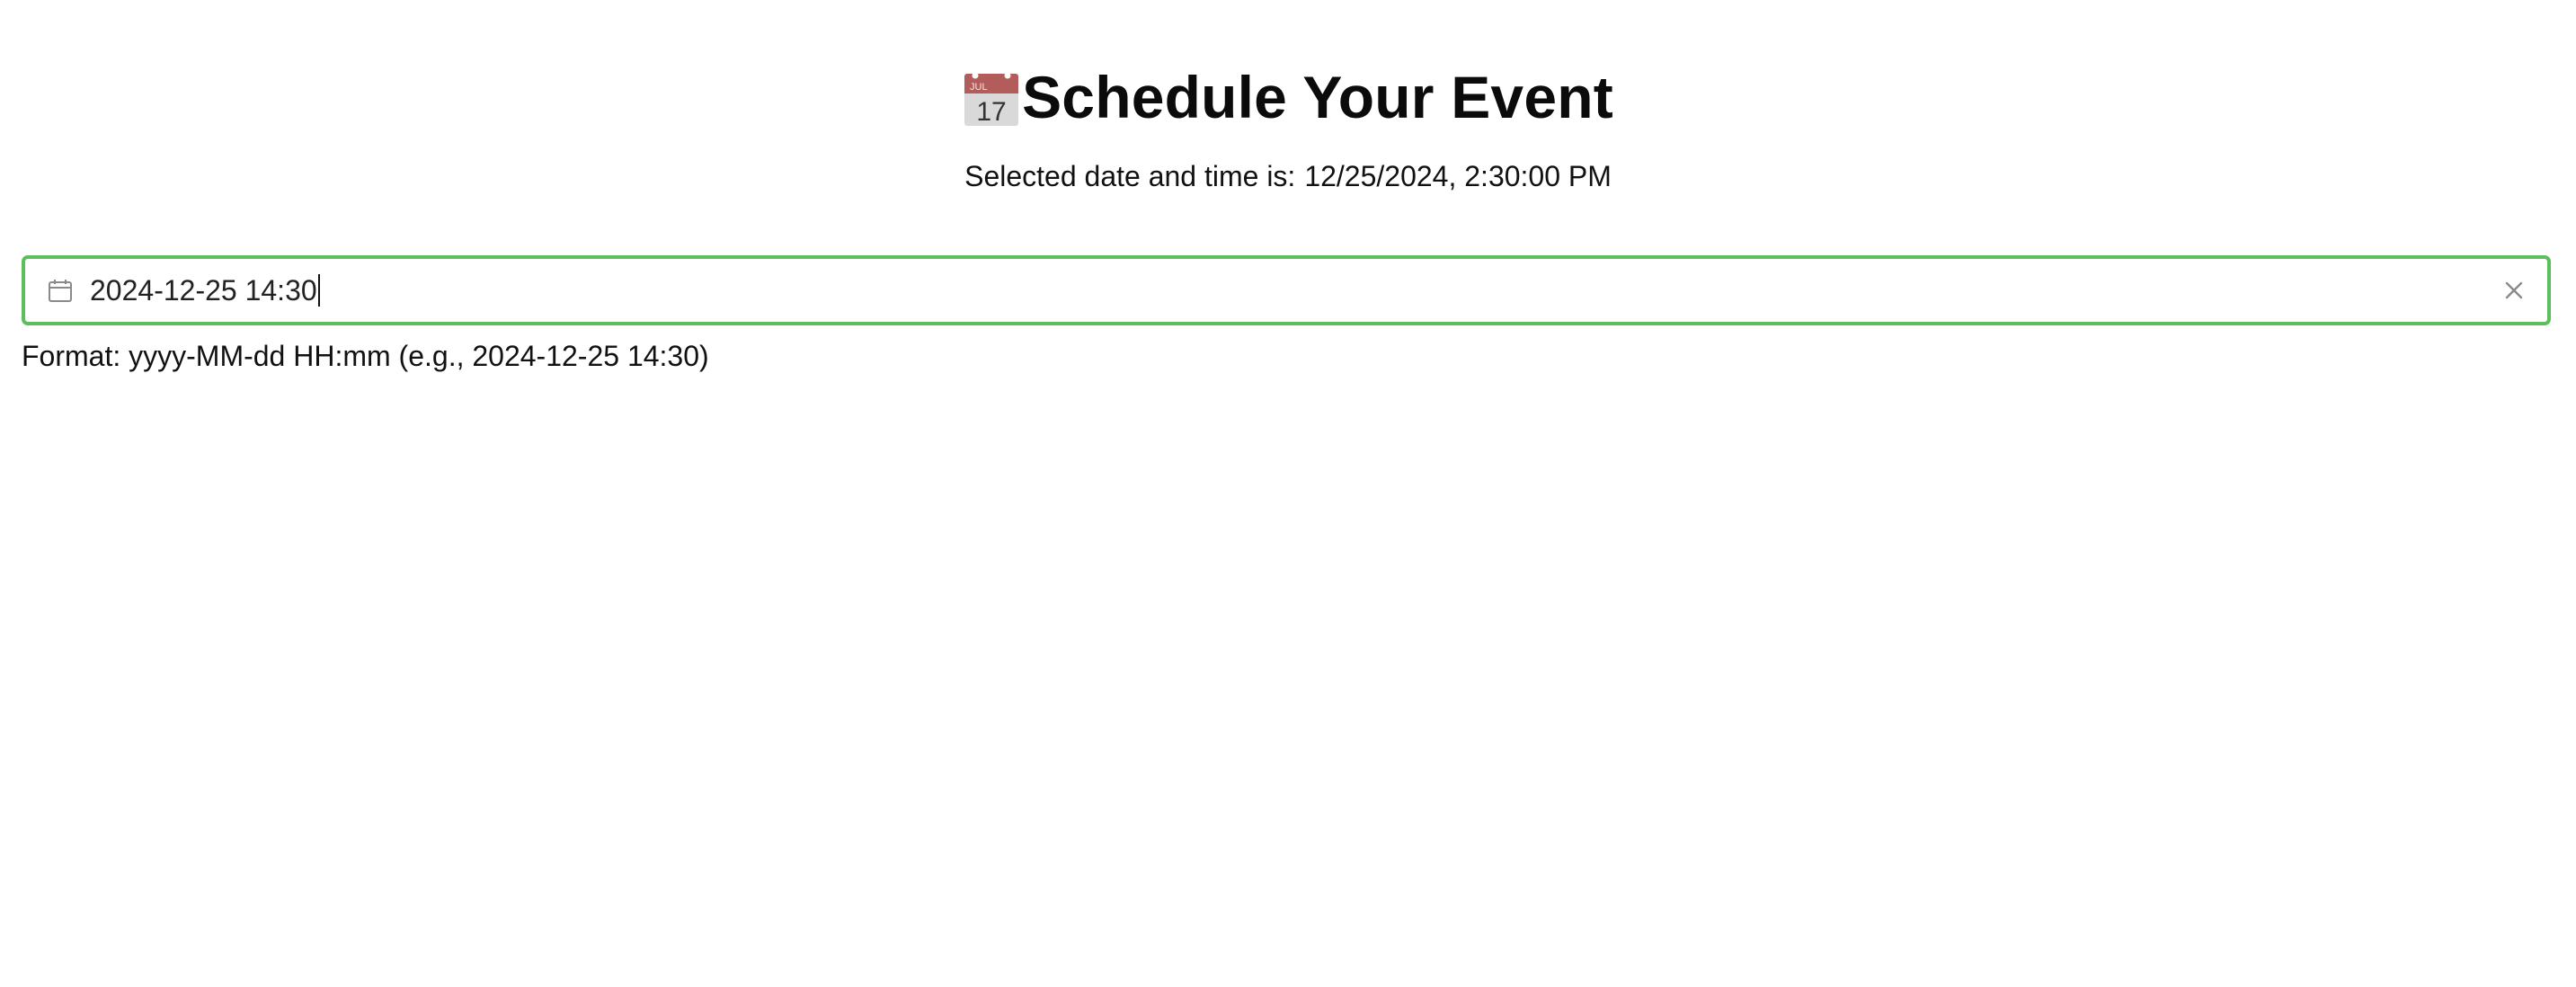 Image resolution: width=2576 pixels, height=987 pixels. I want to click on header: JUL 17 Schedule Your Event, so click(1288, 97).